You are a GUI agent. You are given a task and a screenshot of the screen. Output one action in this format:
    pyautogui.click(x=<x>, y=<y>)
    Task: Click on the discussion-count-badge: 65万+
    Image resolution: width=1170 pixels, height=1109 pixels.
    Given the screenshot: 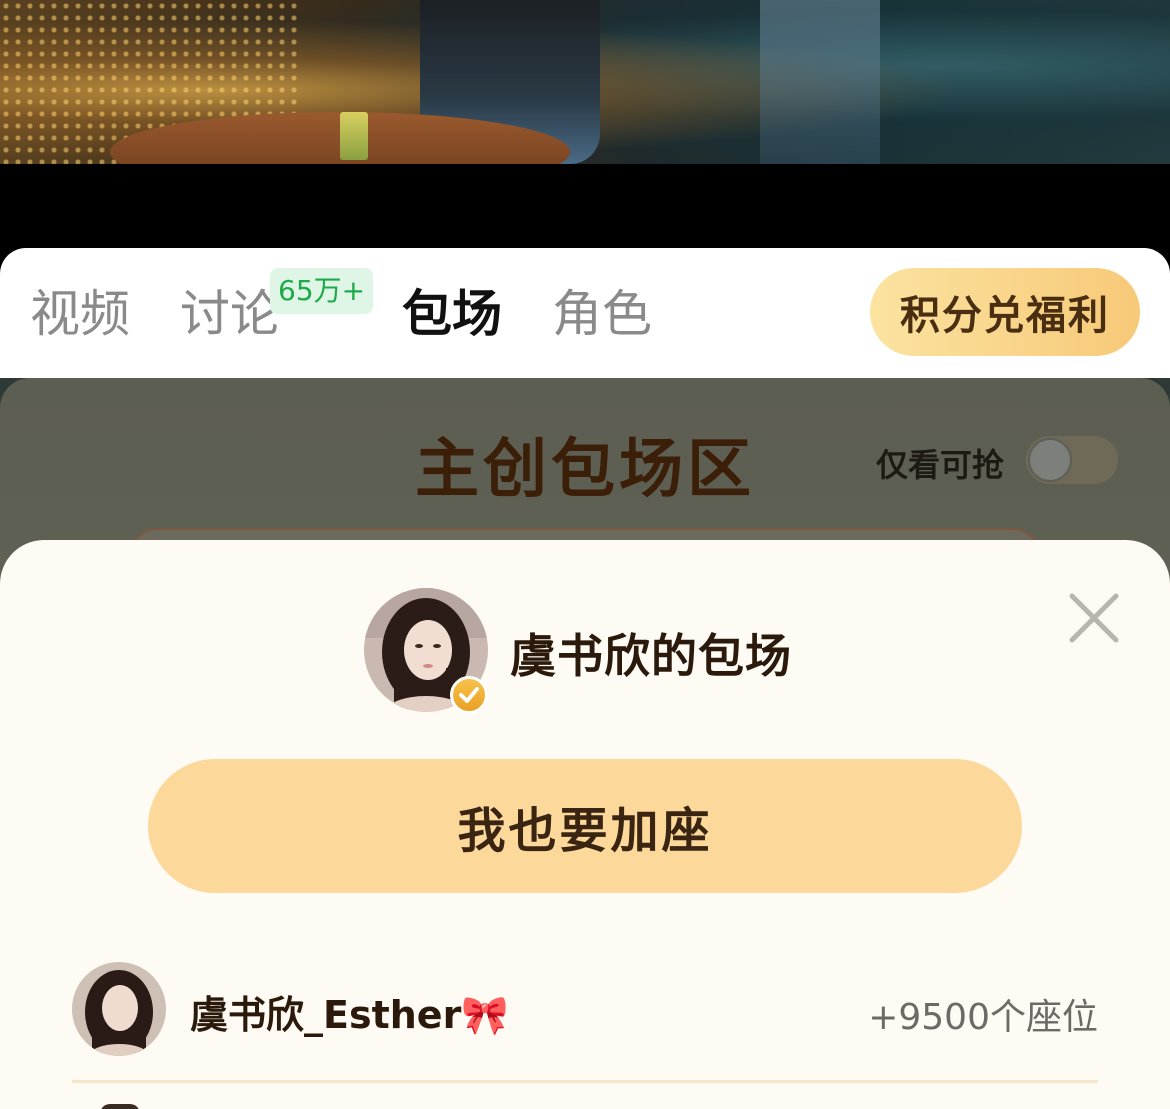 What is the action you would take?
    pyautogui.click(x=322, y=291)
    